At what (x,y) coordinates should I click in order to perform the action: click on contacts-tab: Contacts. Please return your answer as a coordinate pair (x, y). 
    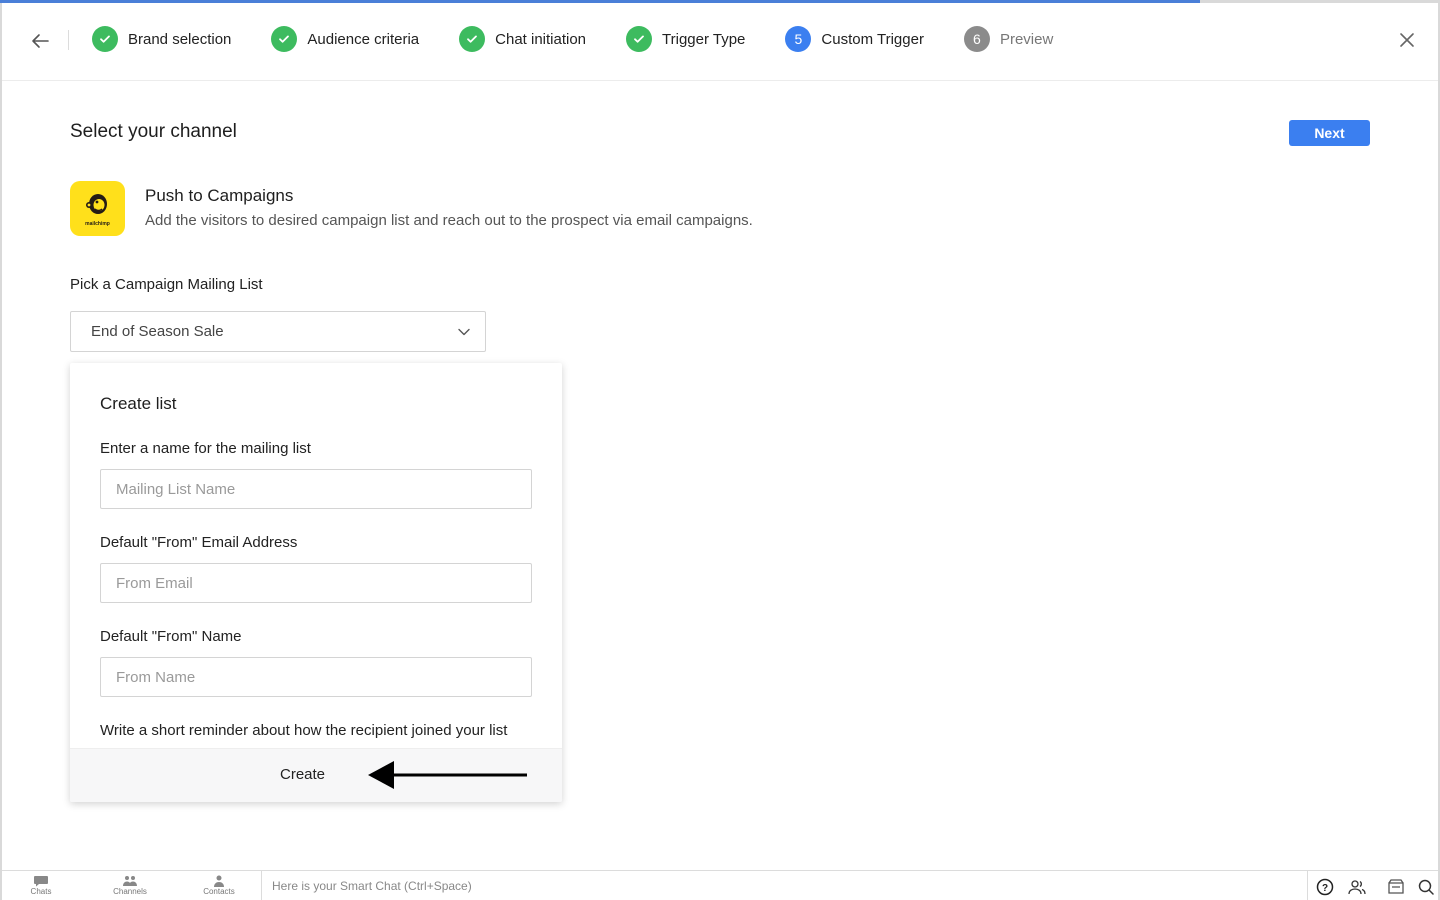
    Looking at the image, I should click on (219, 885).